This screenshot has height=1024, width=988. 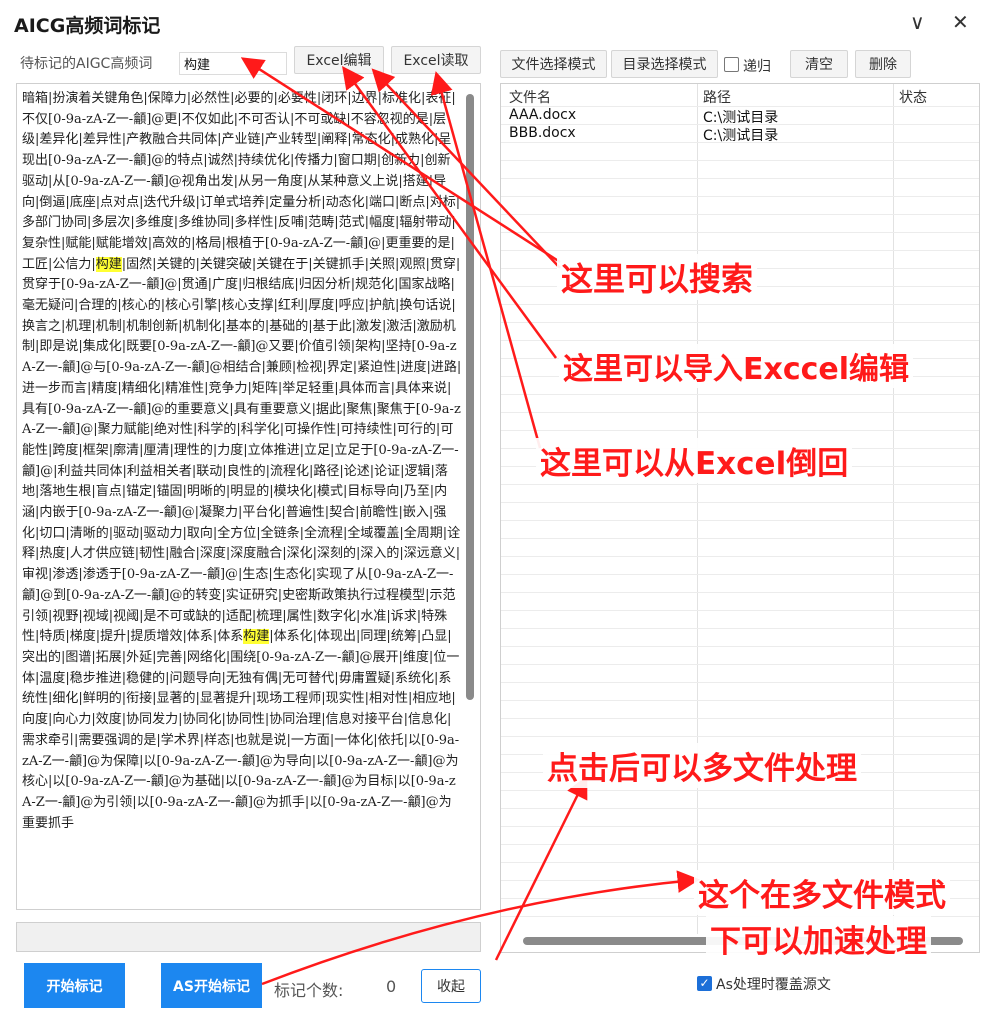 What do you see at coordinates (694, 460) in the screenshot?
I see `annotation-restore-excel: 这里可以从Excel倒回` at bounding box center [694, 460].